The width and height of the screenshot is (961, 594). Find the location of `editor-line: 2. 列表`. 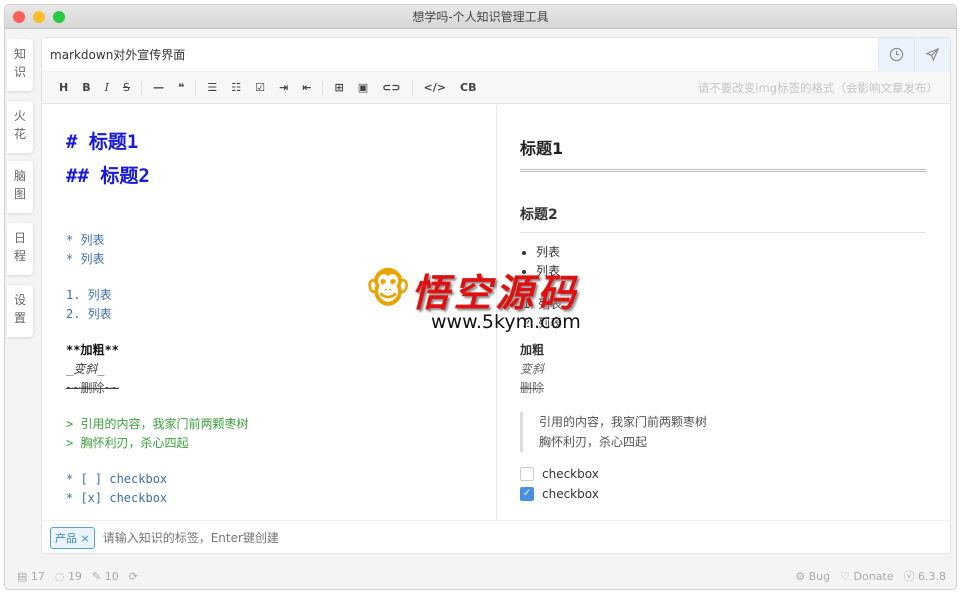

editor-line: 2. 列表 is located at coordinates (89, 314).